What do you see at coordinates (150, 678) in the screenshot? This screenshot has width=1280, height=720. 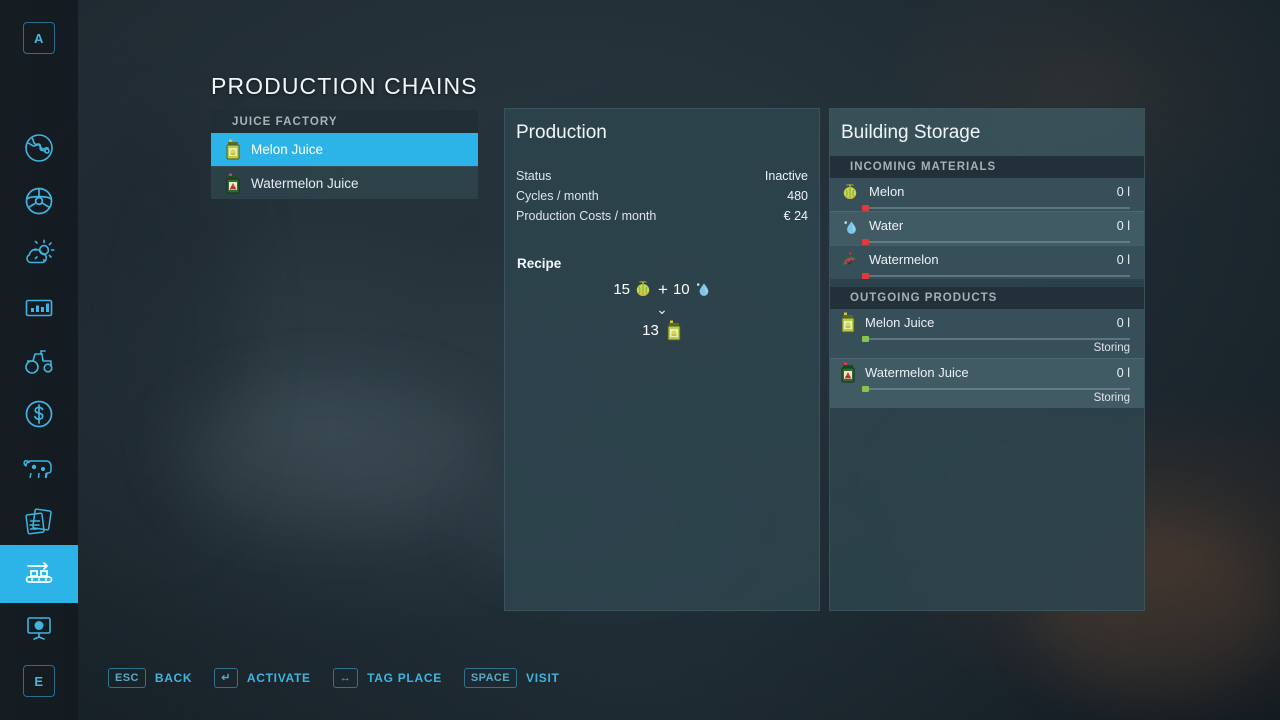 I see `hint-back: ESC BACK` at bounding box center [150, 678].